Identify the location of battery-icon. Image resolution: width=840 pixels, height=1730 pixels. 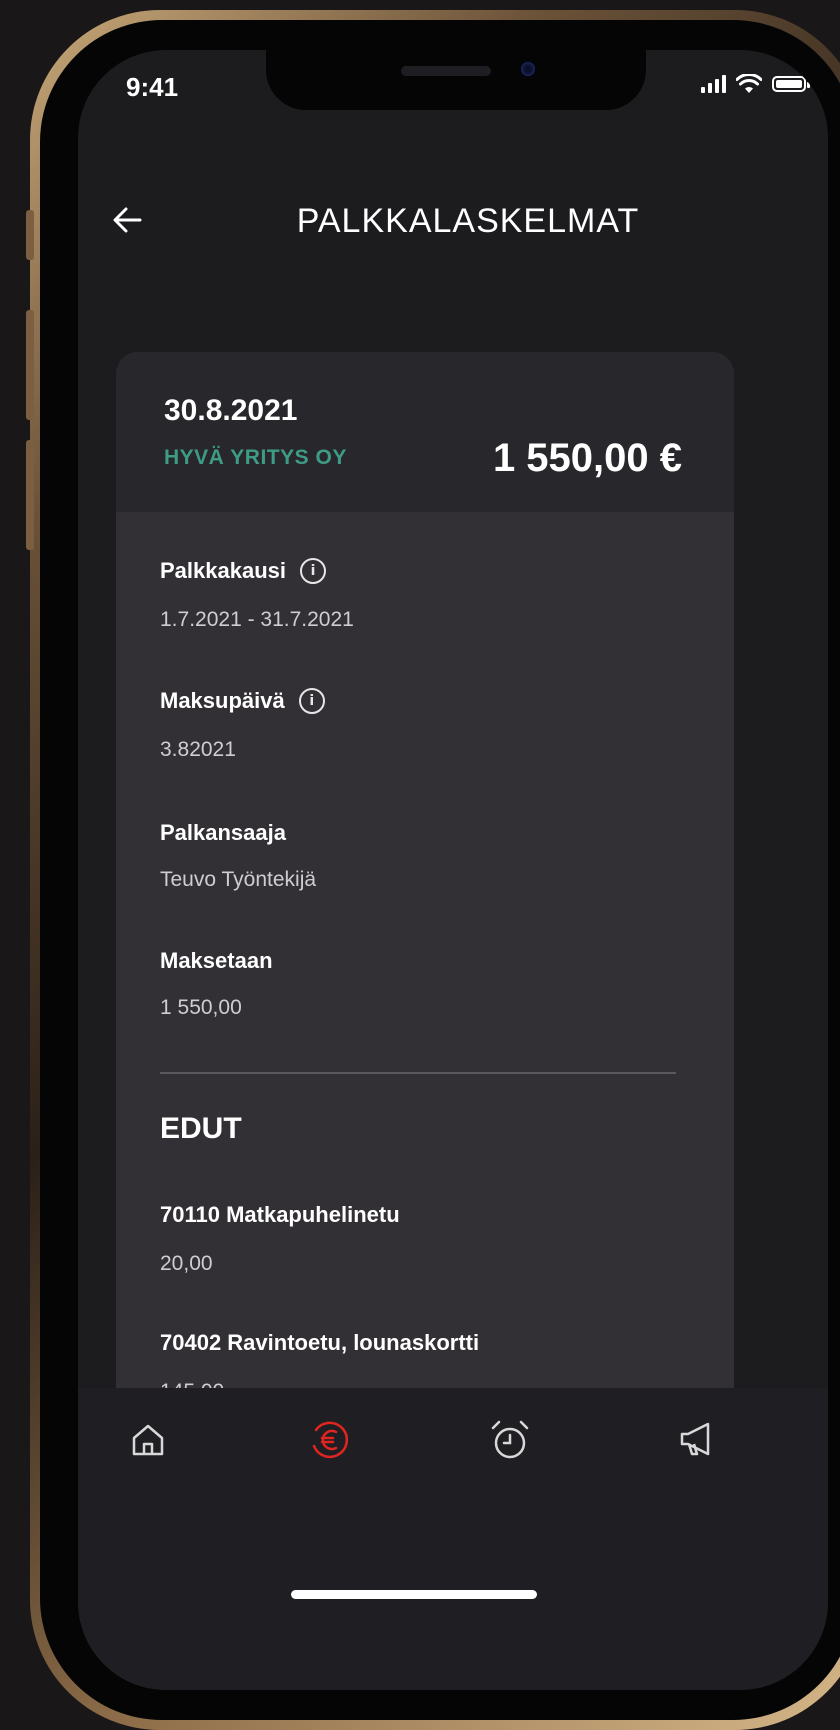
(791, 84).